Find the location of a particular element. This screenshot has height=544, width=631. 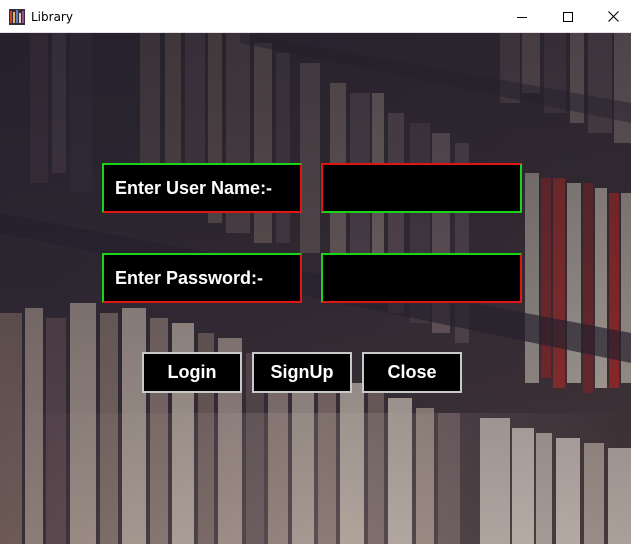

library-app-icon is located at coordinates (17, 17).